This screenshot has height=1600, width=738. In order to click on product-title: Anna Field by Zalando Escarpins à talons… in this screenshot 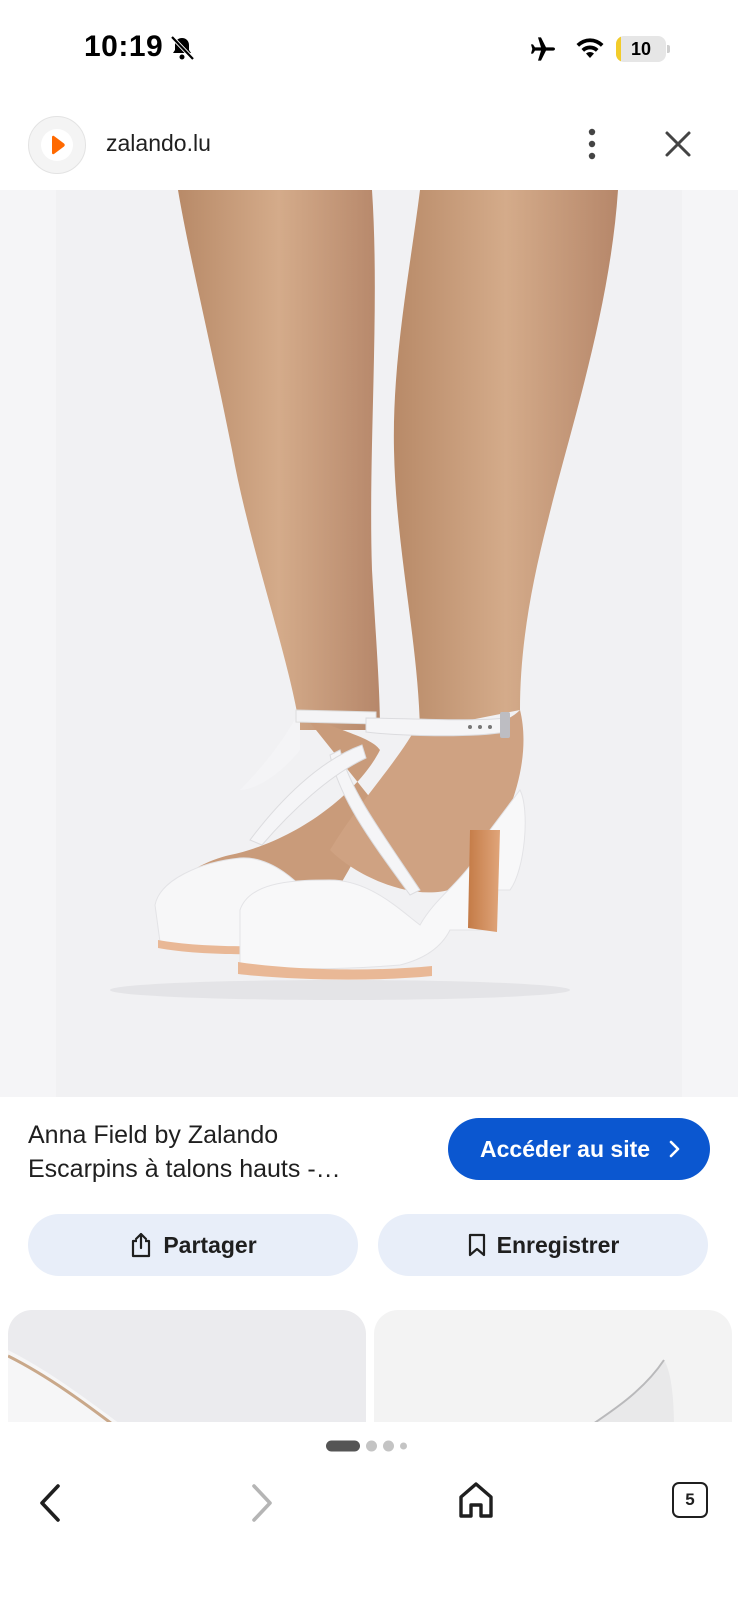, I will do `click(223, 1152)`.